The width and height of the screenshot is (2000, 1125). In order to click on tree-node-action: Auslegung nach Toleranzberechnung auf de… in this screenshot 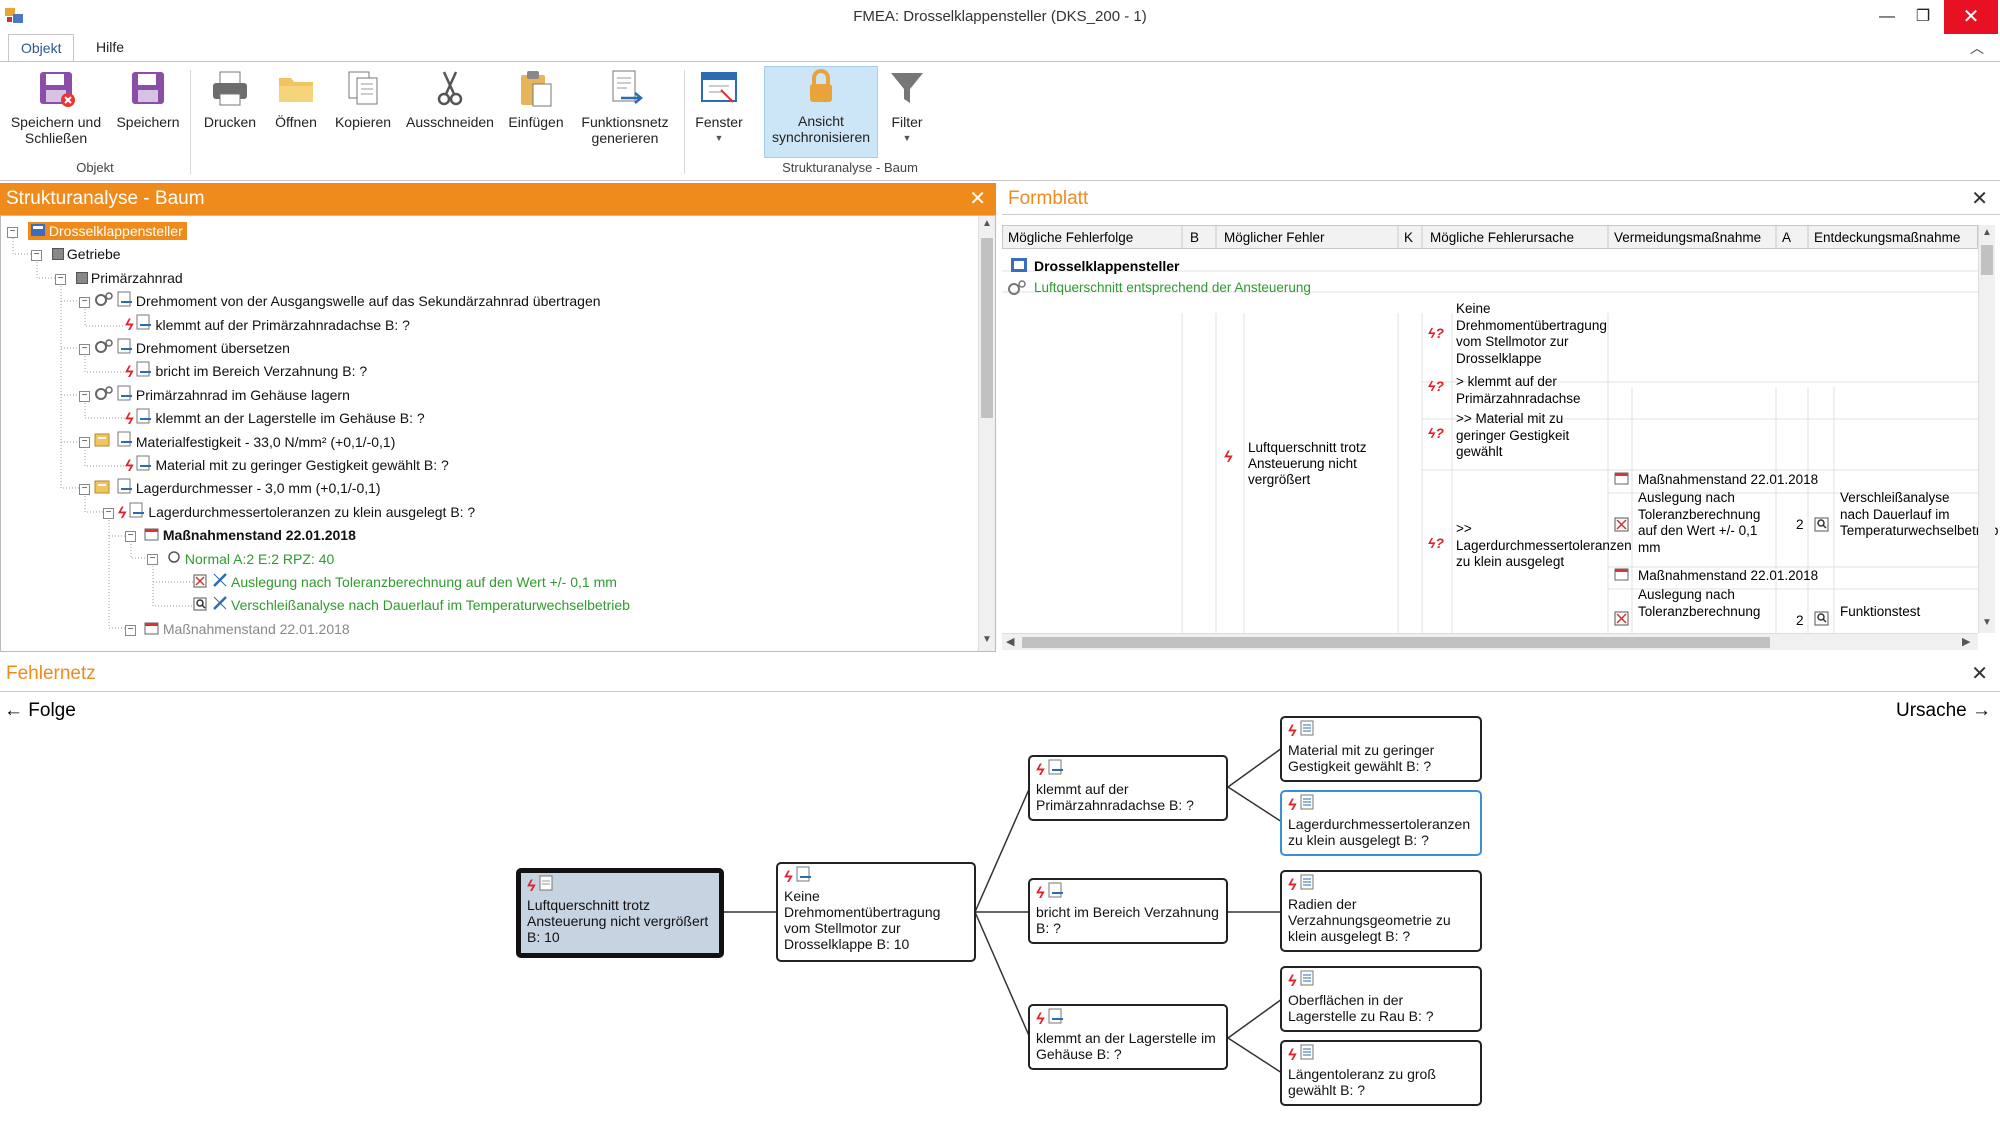, I will do `click(405, 582)`.